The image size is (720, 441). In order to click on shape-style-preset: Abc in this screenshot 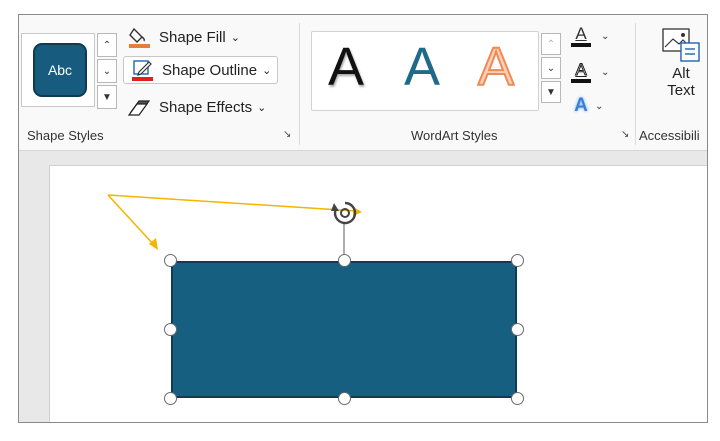, I will do `click(60, 70)`.